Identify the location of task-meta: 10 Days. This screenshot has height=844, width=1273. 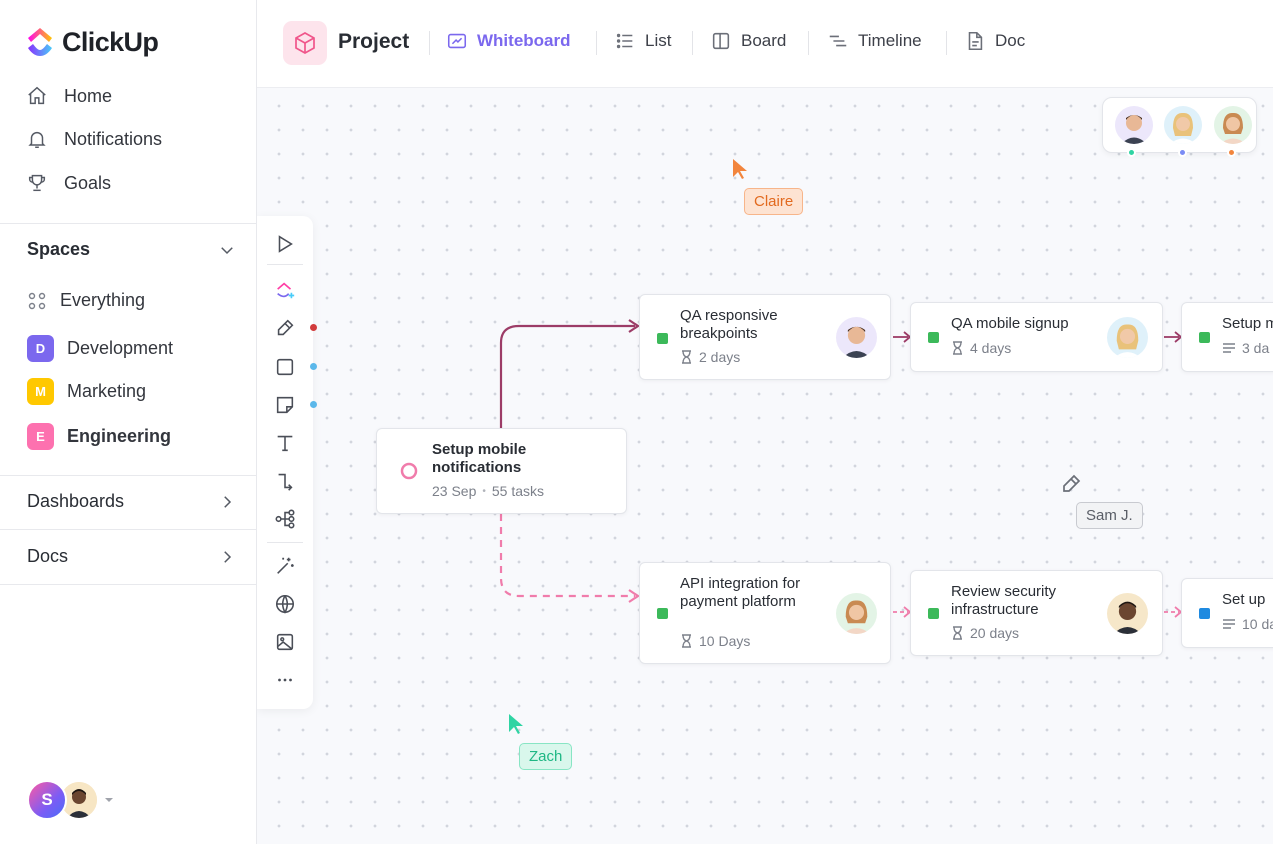
(715, 641).